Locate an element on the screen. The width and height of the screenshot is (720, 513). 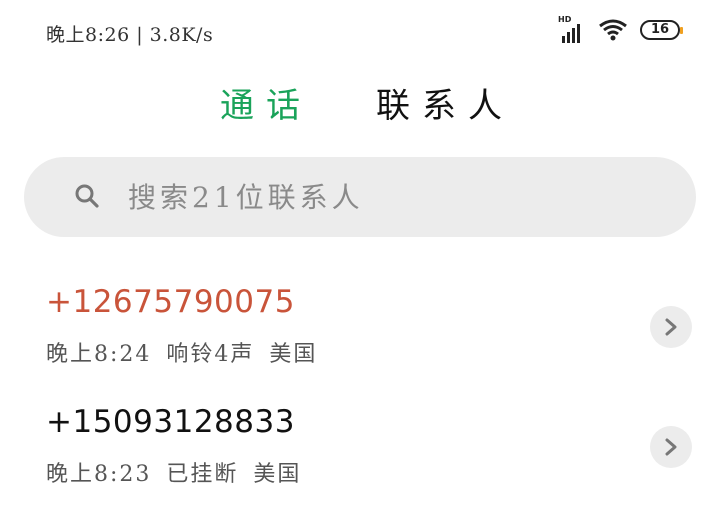
battery-level: 16 is located at coordinates (660, 29).